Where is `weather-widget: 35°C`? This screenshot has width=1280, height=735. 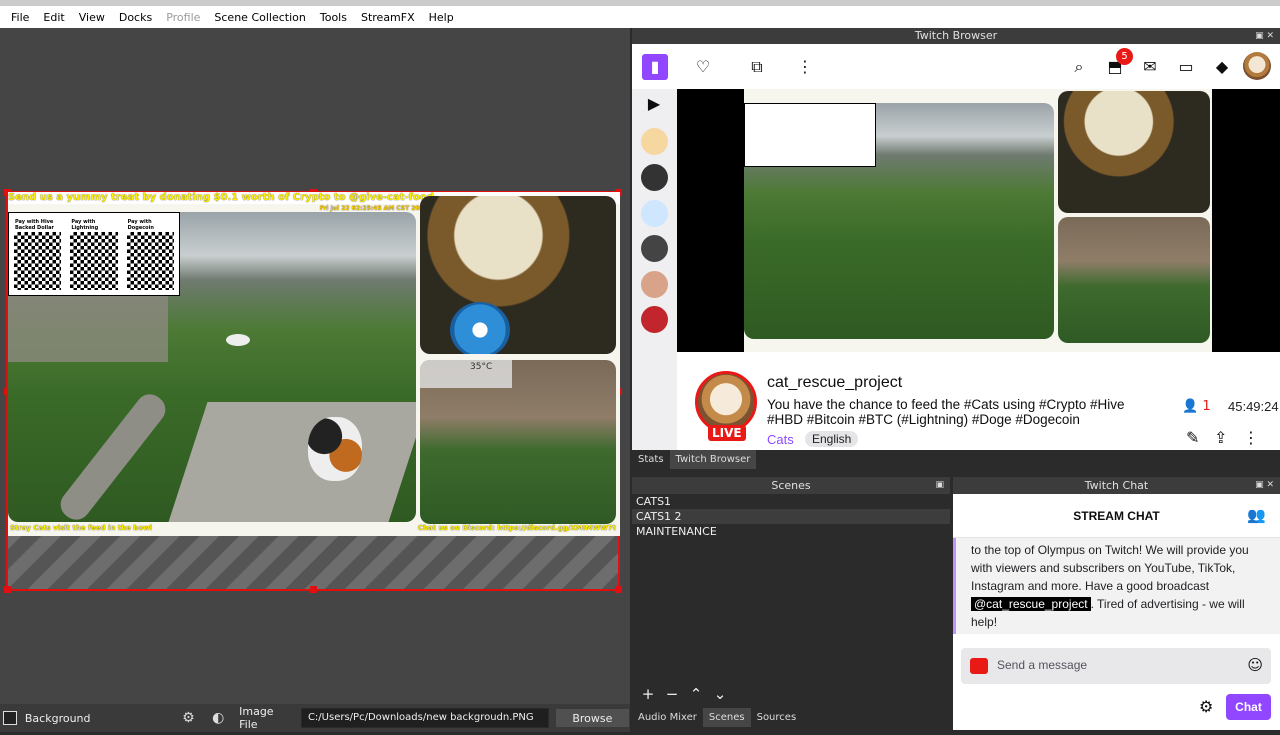
weather-widget: 35°C is located at coordinates (466, 374).